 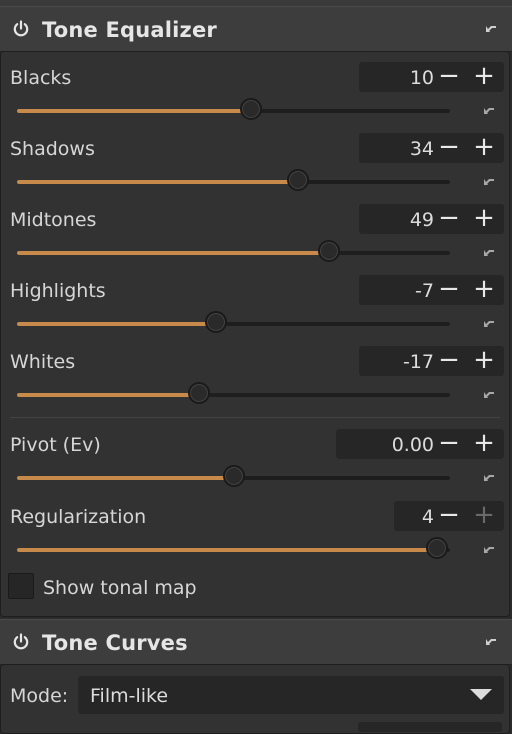 What do you see at coordinates (53, 220) in the screenshot?
I see `midtones-label: Midtones` at bounding box center [53, 220].